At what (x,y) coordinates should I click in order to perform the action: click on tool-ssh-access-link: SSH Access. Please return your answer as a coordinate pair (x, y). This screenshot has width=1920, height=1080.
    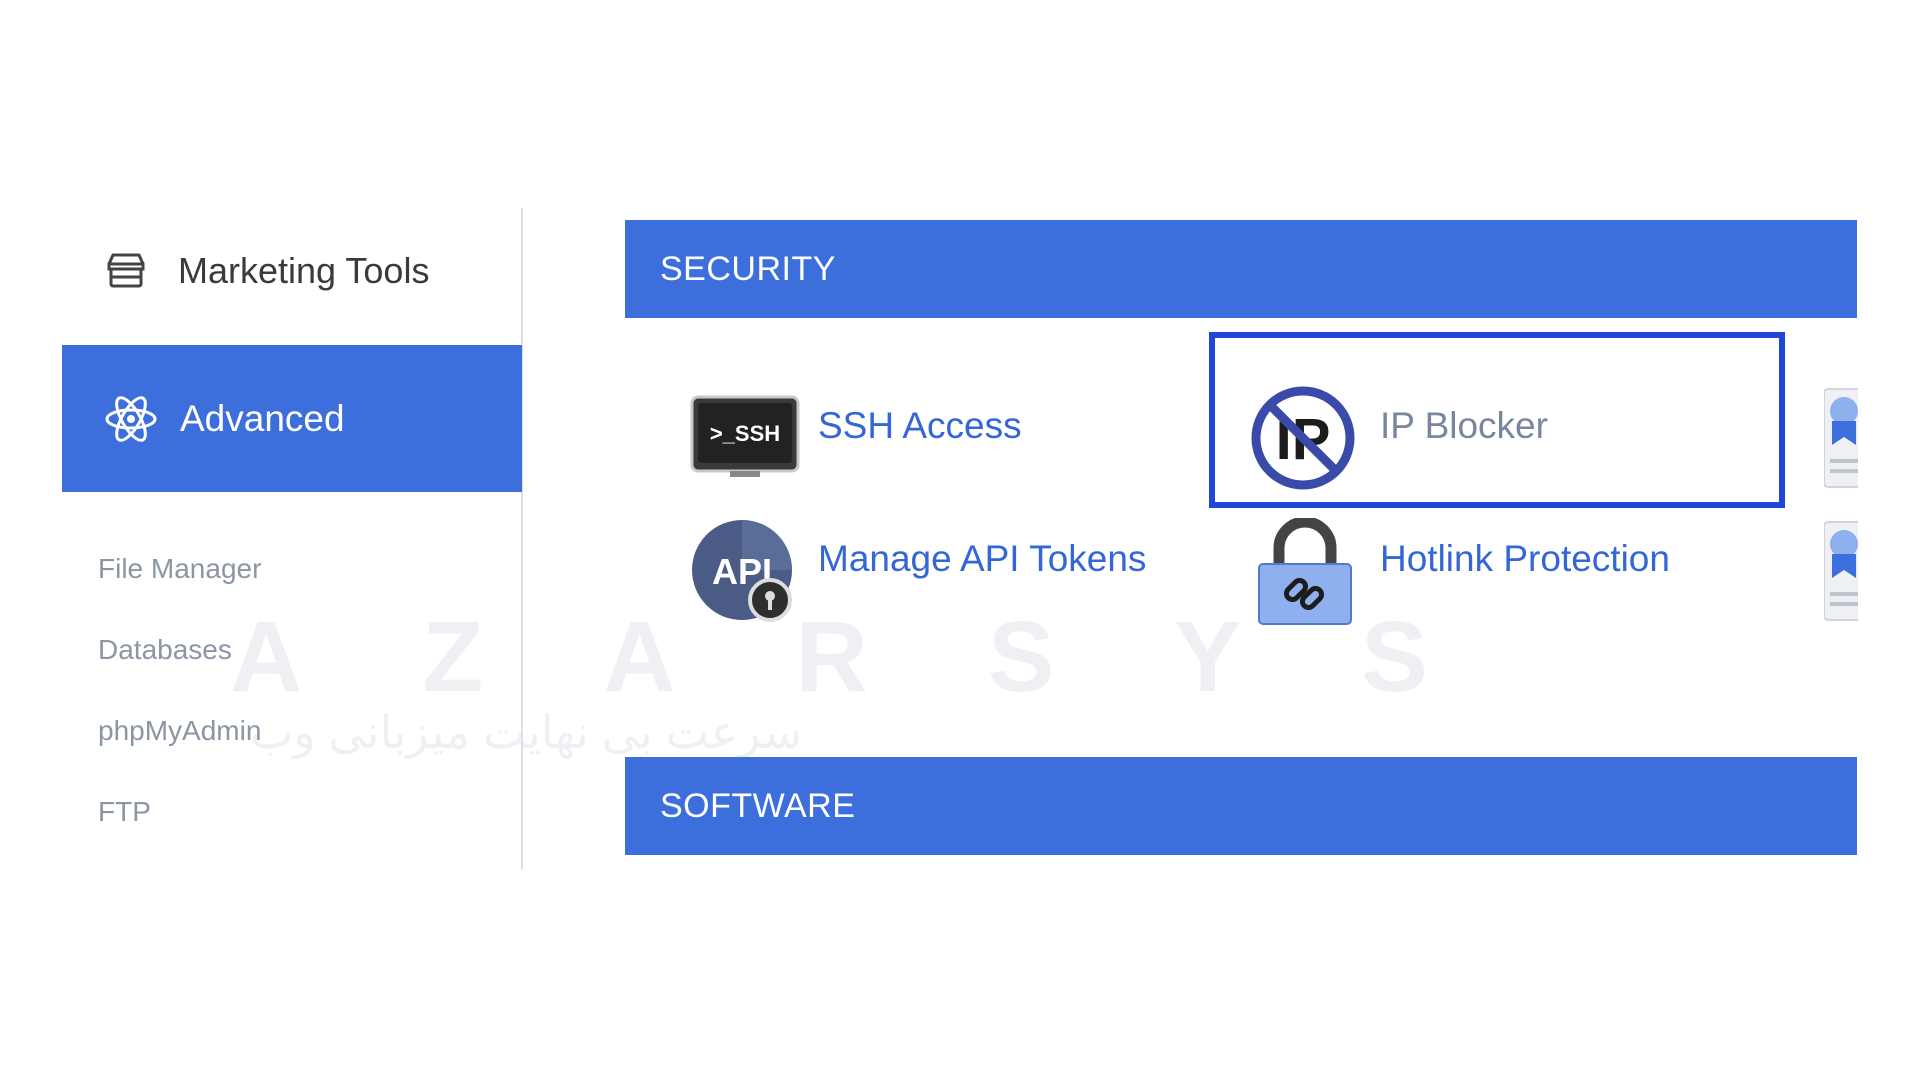
    Looking at the image, I should click on (920, 426).